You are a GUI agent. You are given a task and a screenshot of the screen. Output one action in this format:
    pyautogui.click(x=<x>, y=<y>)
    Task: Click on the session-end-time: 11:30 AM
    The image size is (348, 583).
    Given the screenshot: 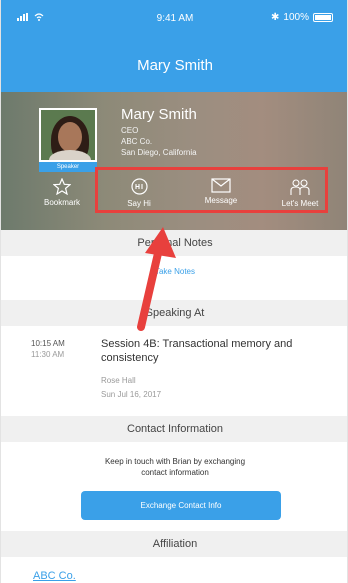 What is the action you would take?
    pyautogui.click(x=48, y=354)
    